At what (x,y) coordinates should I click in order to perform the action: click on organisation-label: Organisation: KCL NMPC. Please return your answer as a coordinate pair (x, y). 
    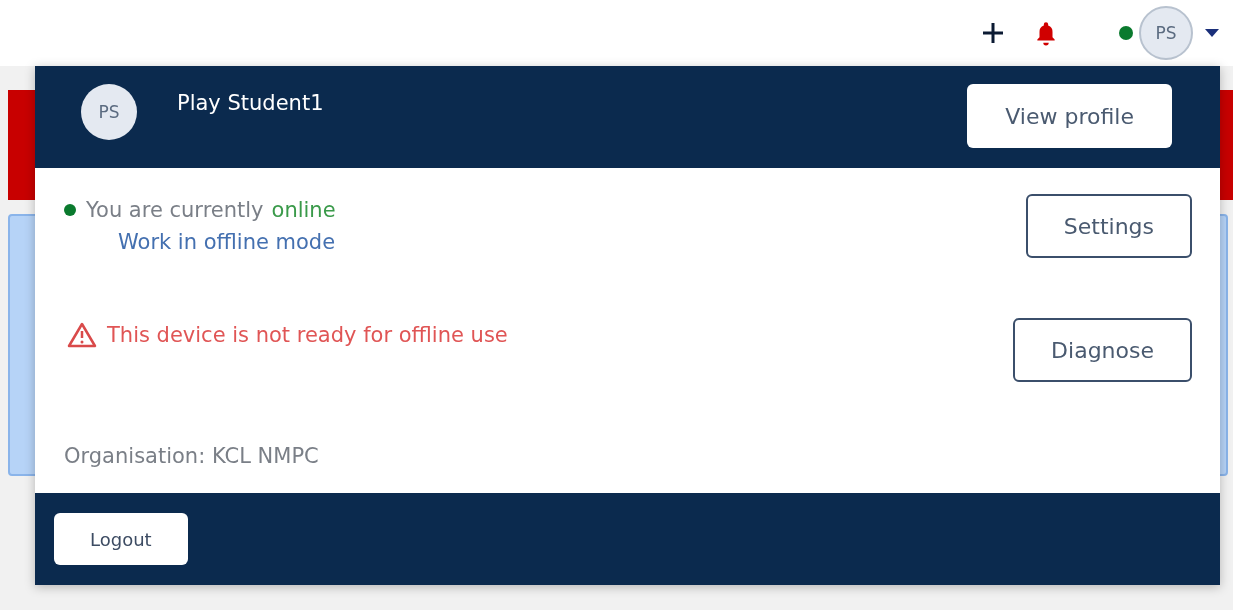
    Looking at the image, I should click on (192, 456).